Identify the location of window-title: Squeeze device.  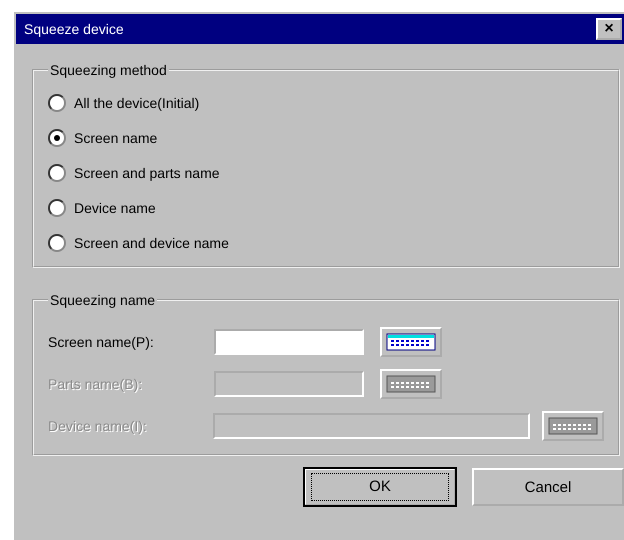
(74, 29).